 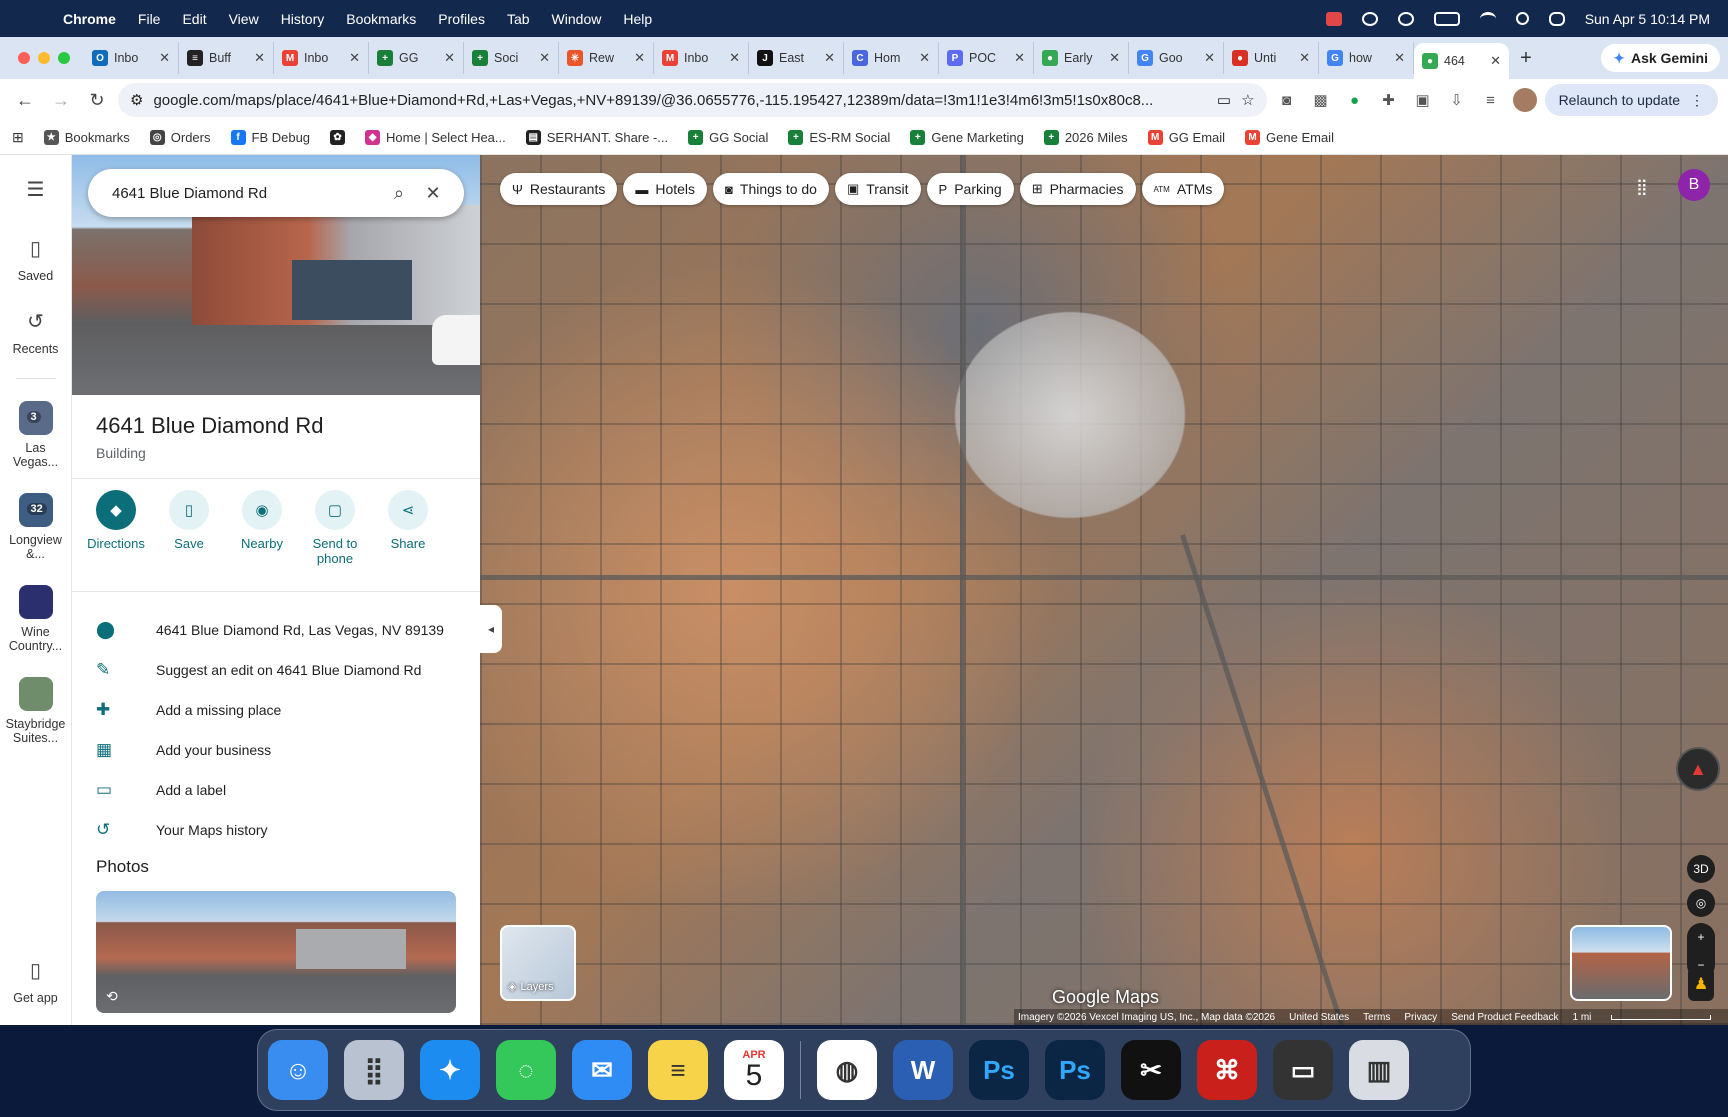 What do you see at coordinates (1525, 100) in the screenshot?
I see `profile-avatar` at bounding box center [1525, 100].